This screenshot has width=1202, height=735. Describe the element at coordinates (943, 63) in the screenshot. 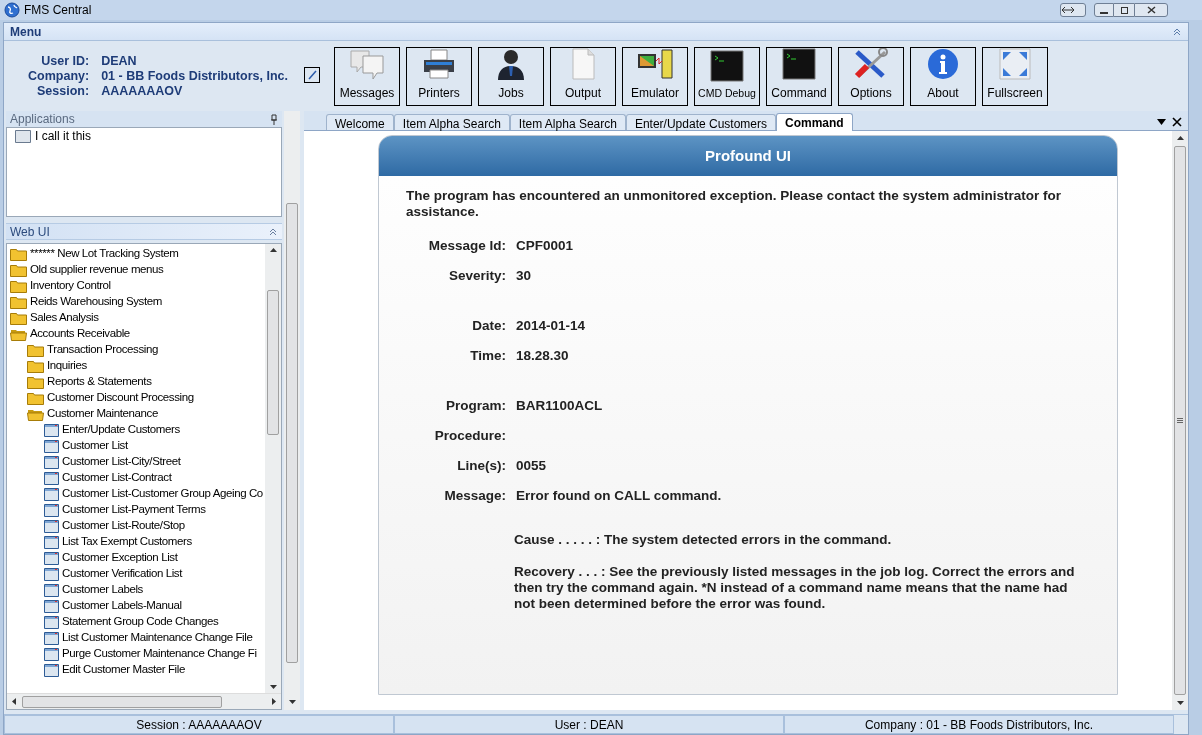

I see `info-icon` at that location.